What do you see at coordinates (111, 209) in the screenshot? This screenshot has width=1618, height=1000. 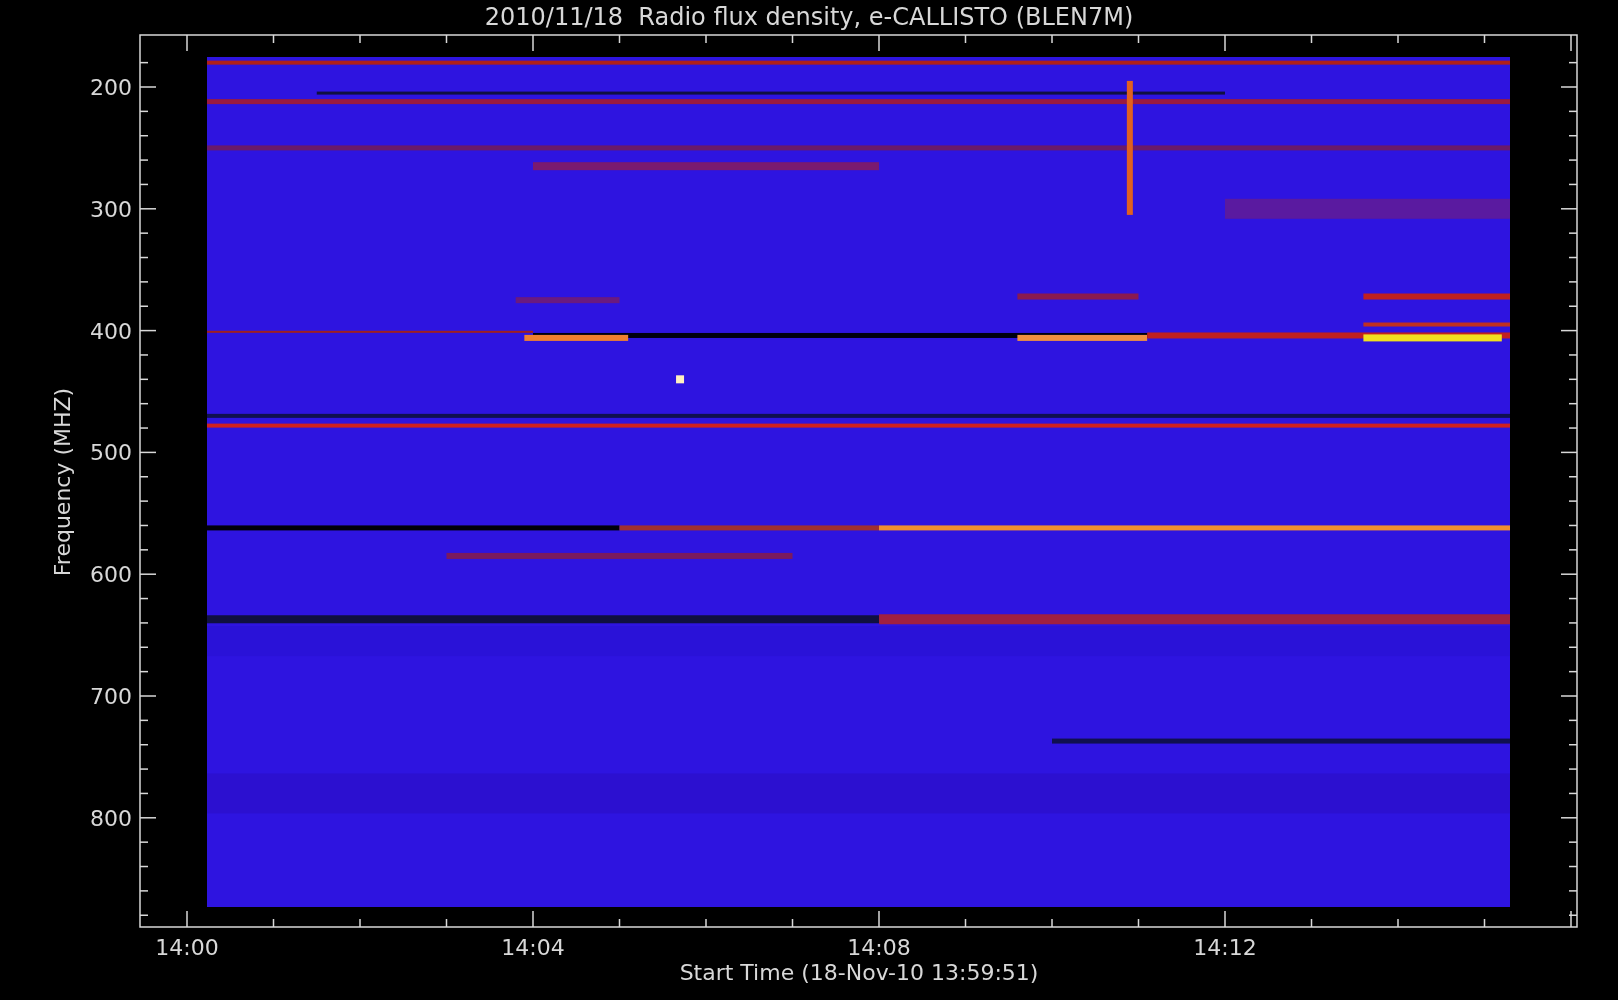 I see `tick-label: 300` at bounding box center [111, 209].